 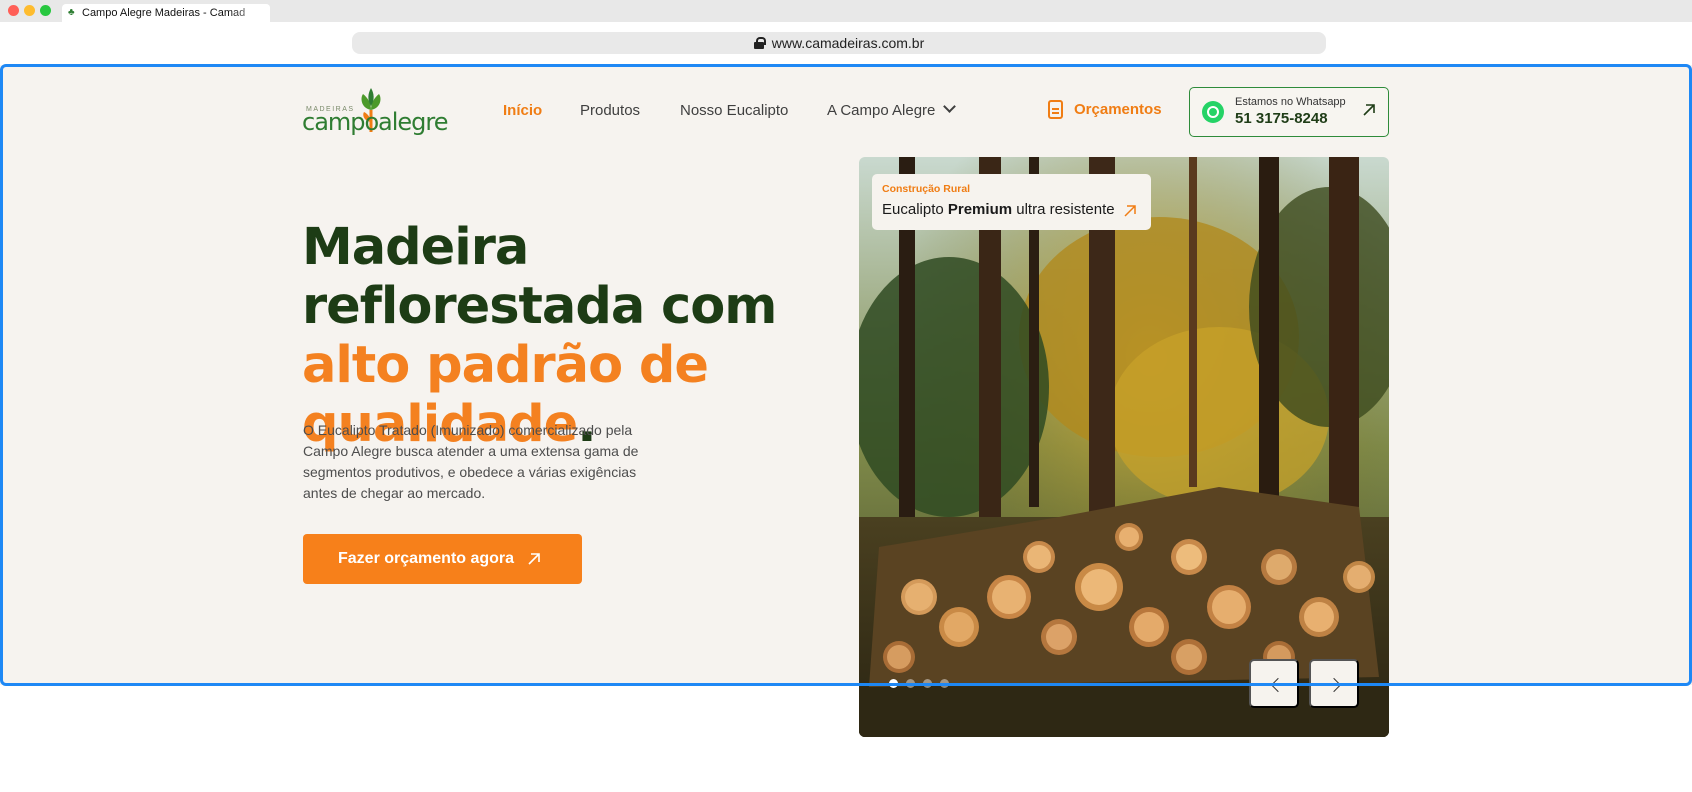 I want to click on whatsapp-phone: 51 3175-8248, so click(x=1281, y=118).